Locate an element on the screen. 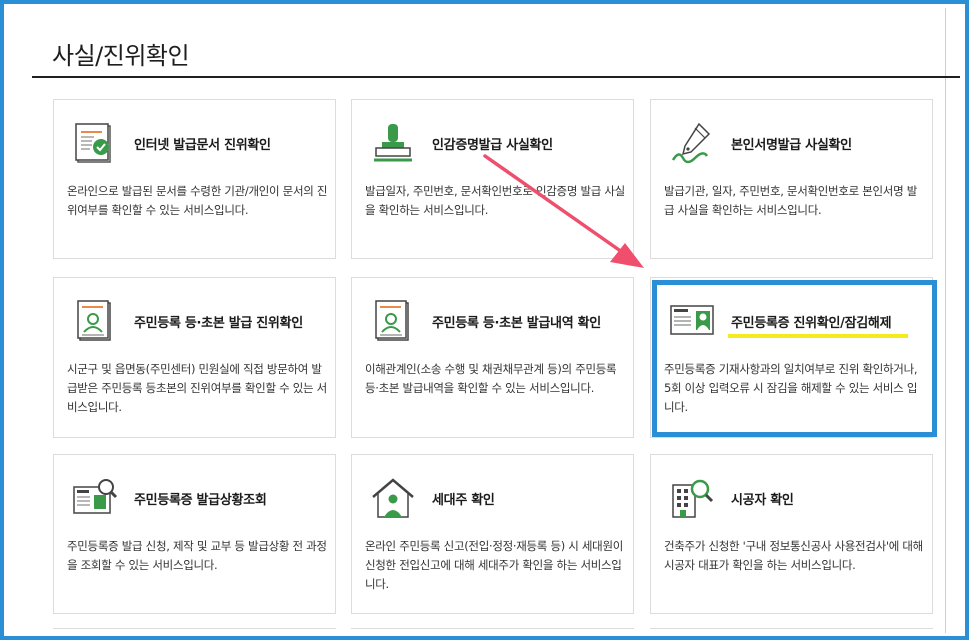 The width and height of the screenshot is (969, 640). card-title: 주민등록증 발급상황조회 is located at coordinates (200, 500).